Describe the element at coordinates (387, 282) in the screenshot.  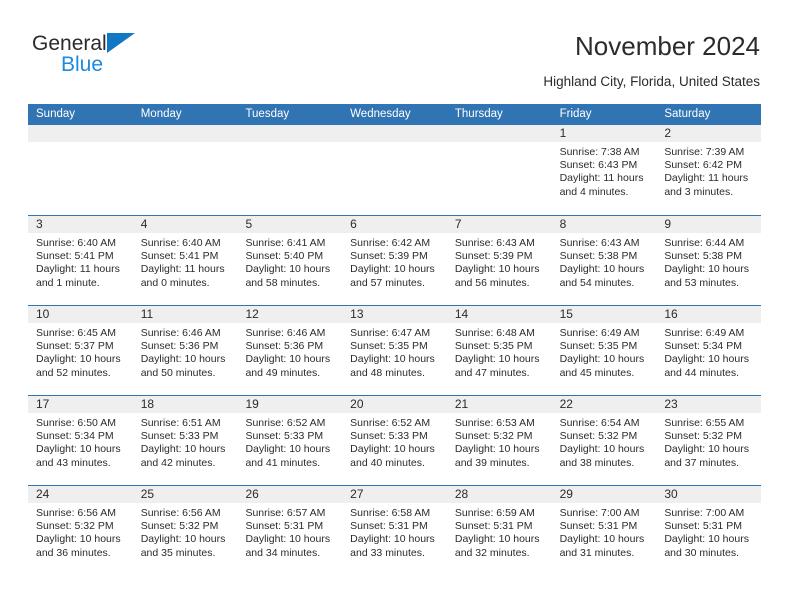
I see `daylight-text-line2: and 57 minutes.` at that location.